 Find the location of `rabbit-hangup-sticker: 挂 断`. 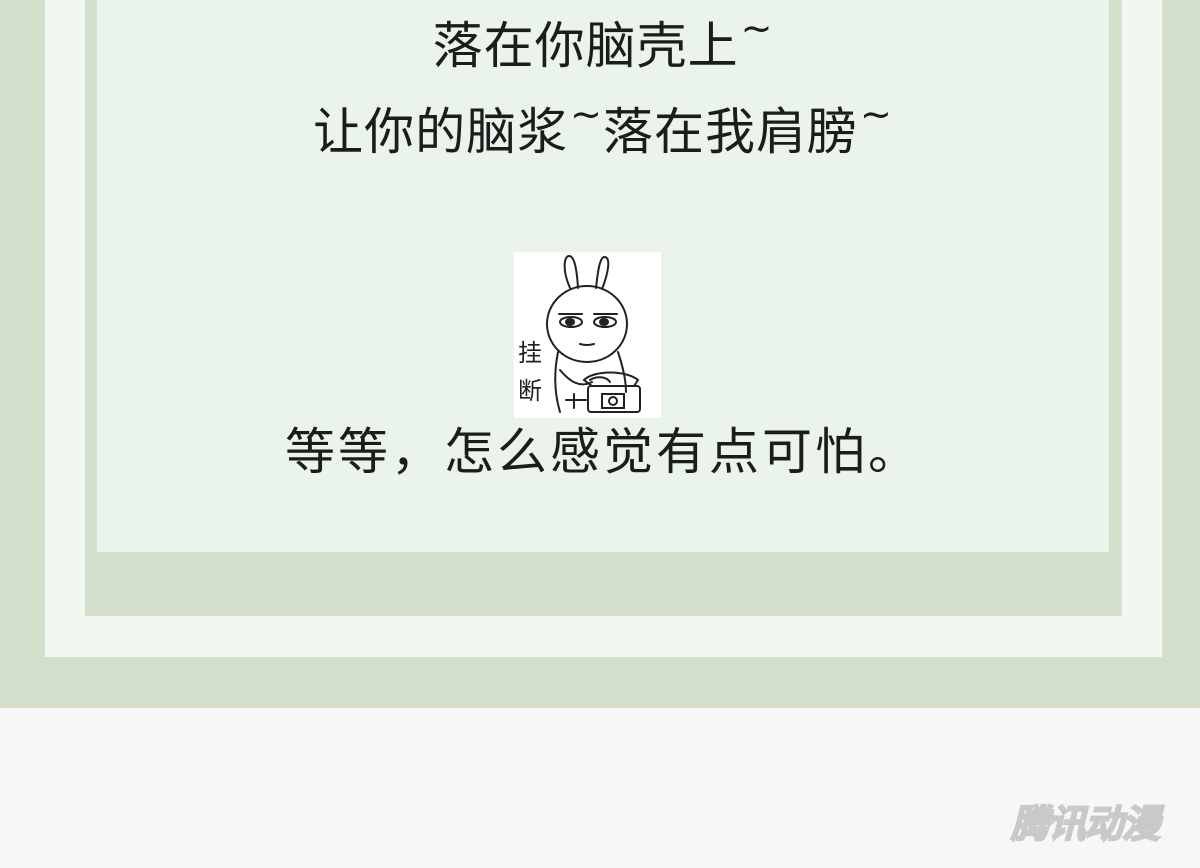

rabbit-hangup-sticker: 挂 断 is located at coordinates (587, 335).